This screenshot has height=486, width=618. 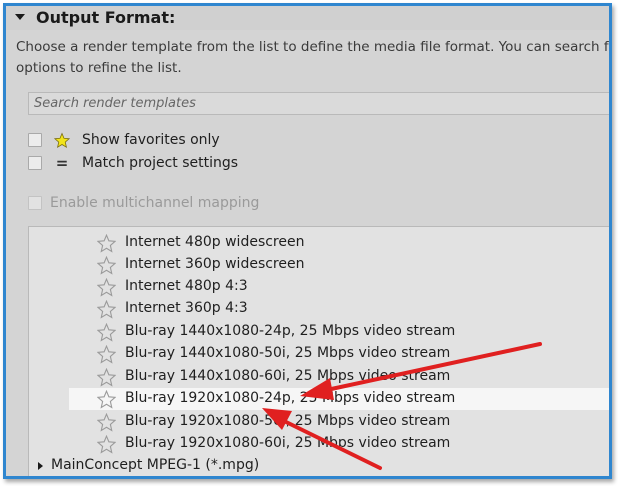 What do you see at coordinates (106, 17) in the screenshot?
I see `section-title: Output Format:` at bounding box center [106, 17].